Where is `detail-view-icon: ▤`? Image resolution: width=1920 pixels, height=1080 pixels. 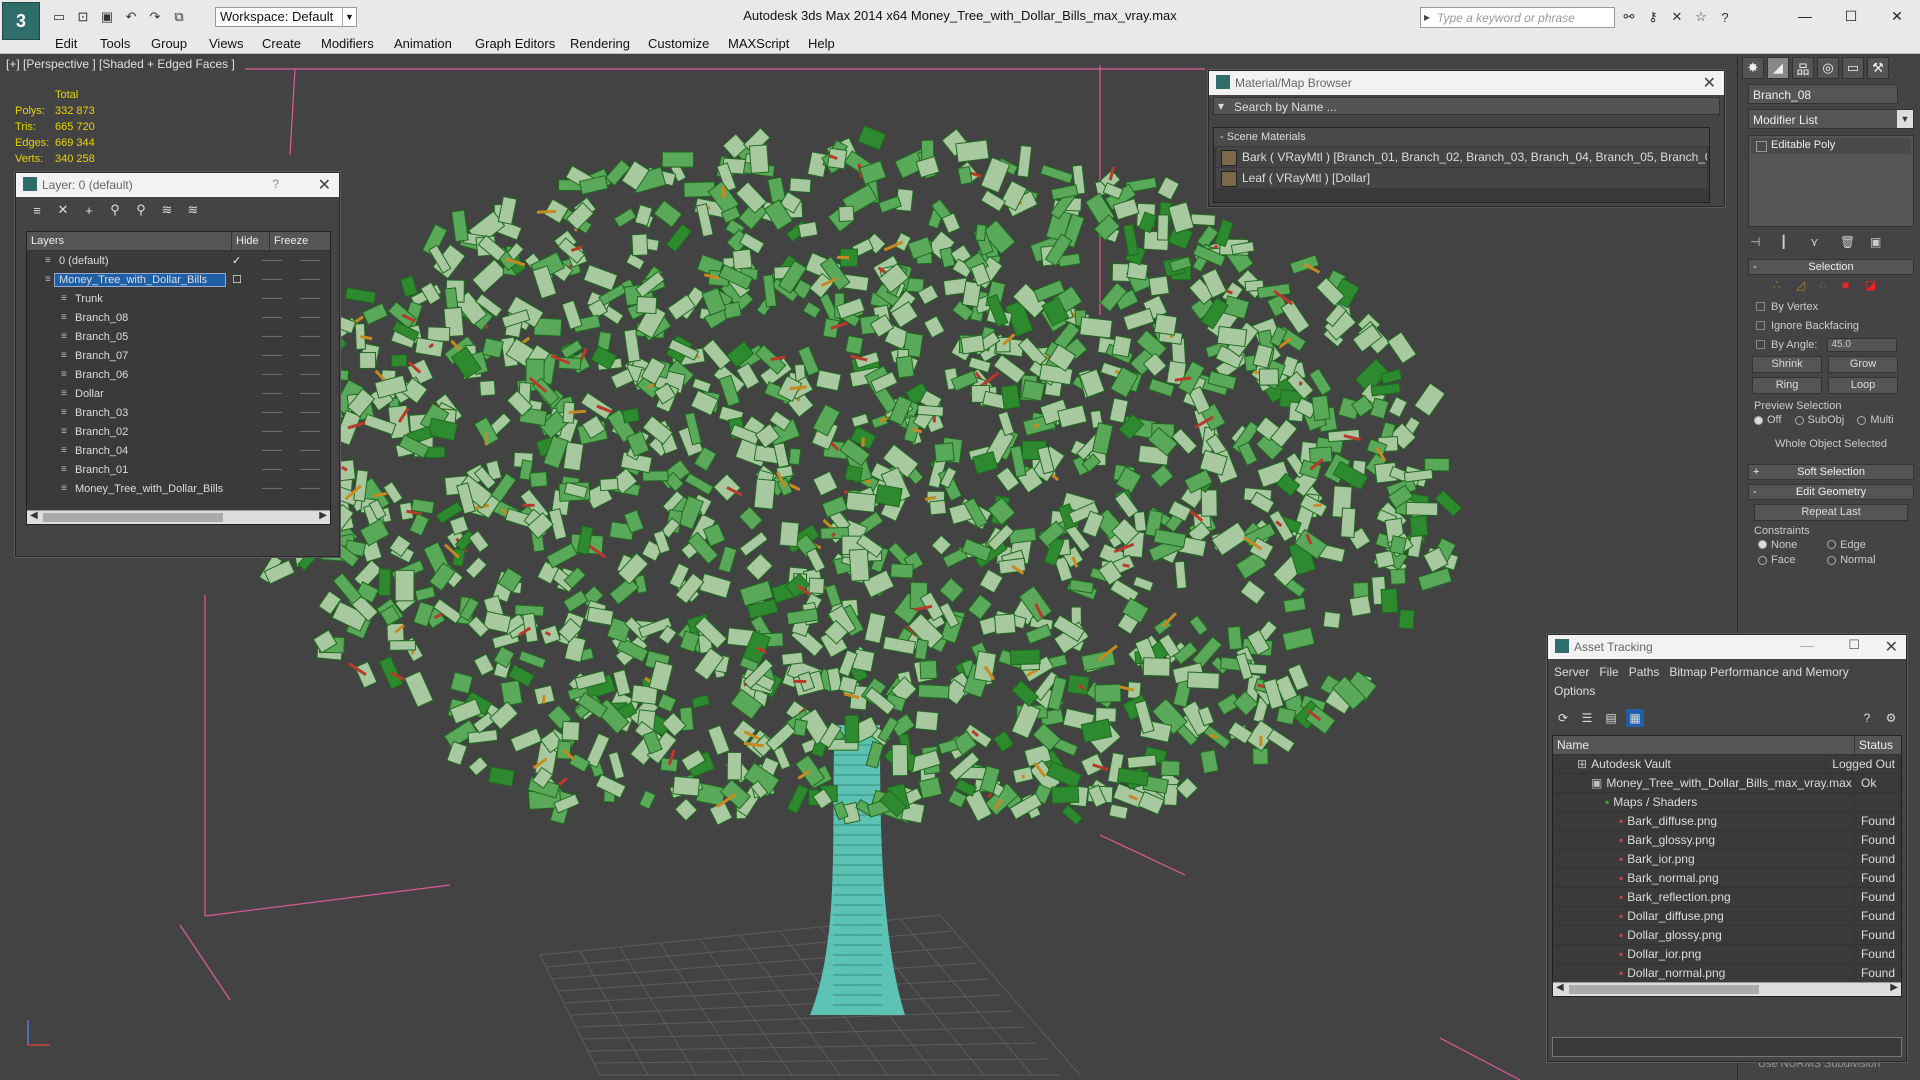
detail-view-icon: ▤ is located at coordinates (1611, 718).